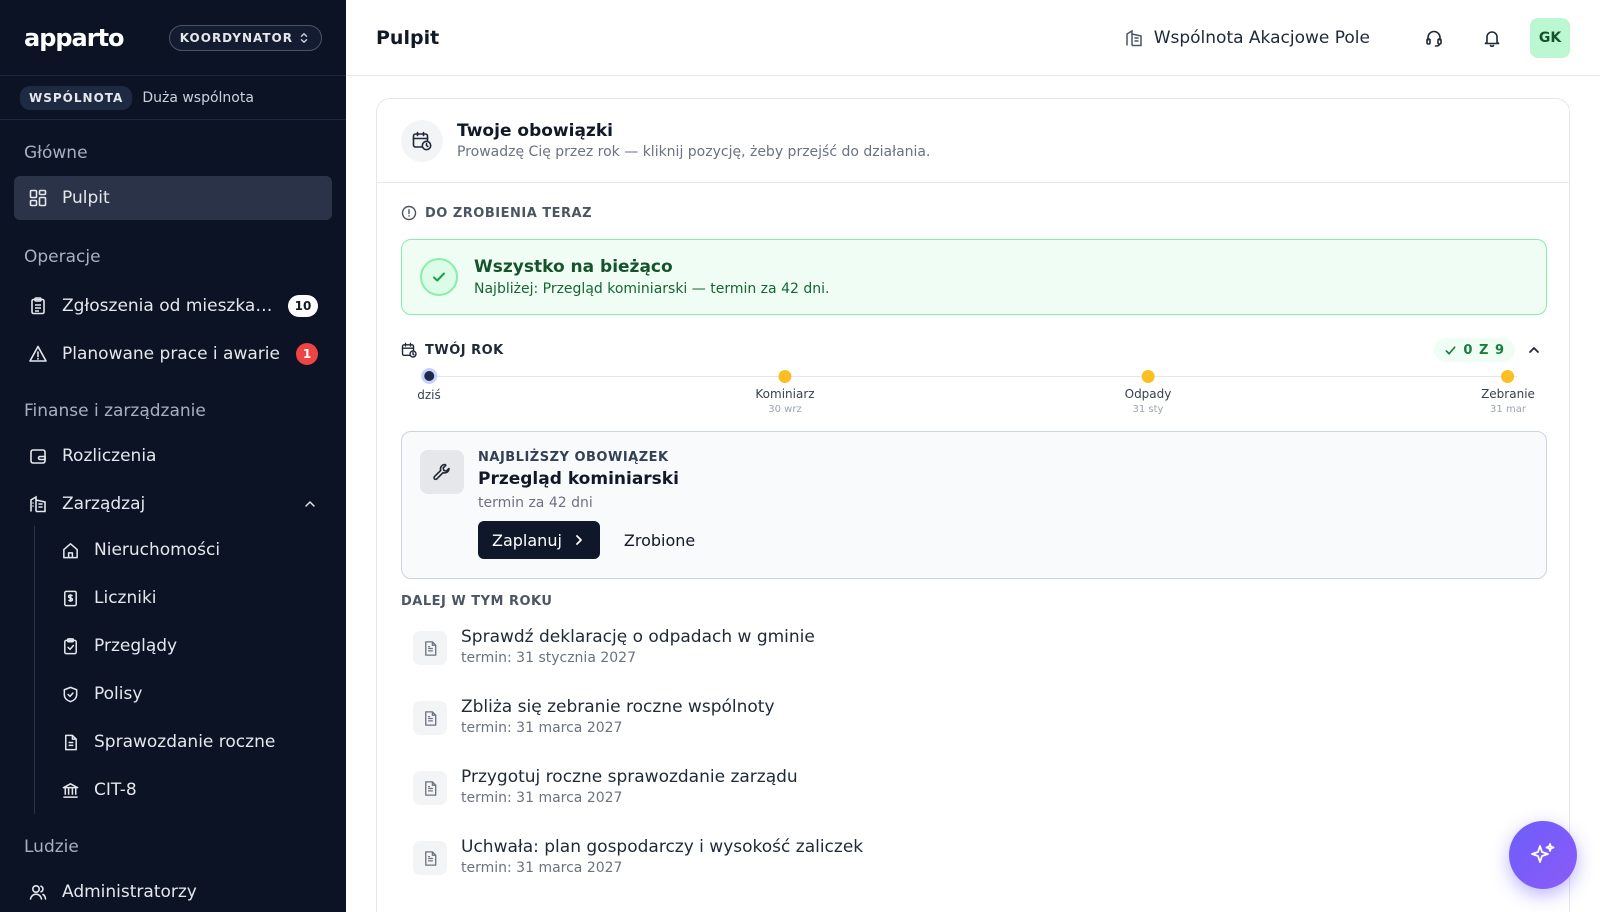 This screenshot has height=912, width=1600. Describe the element at coordinates (173, 504) in the screenshot. I see `sidebar-item-manage: Zarządzaj` at that location.